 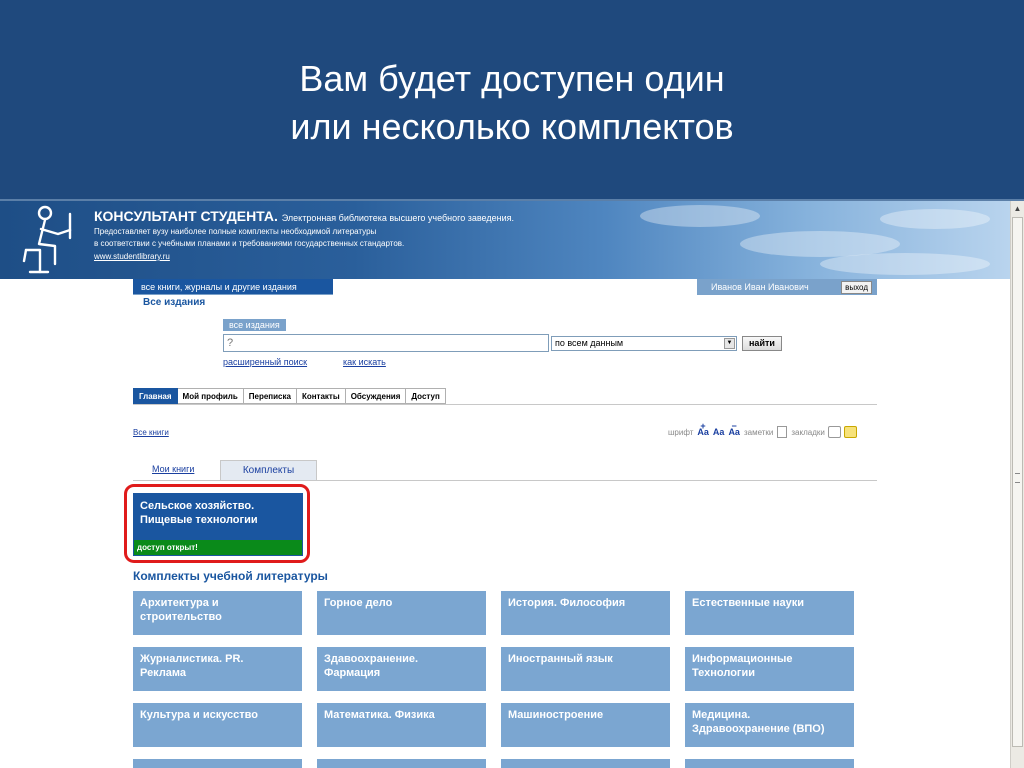 I want to click on chevron-down-icon: ▼, so click(x=729, y=343).